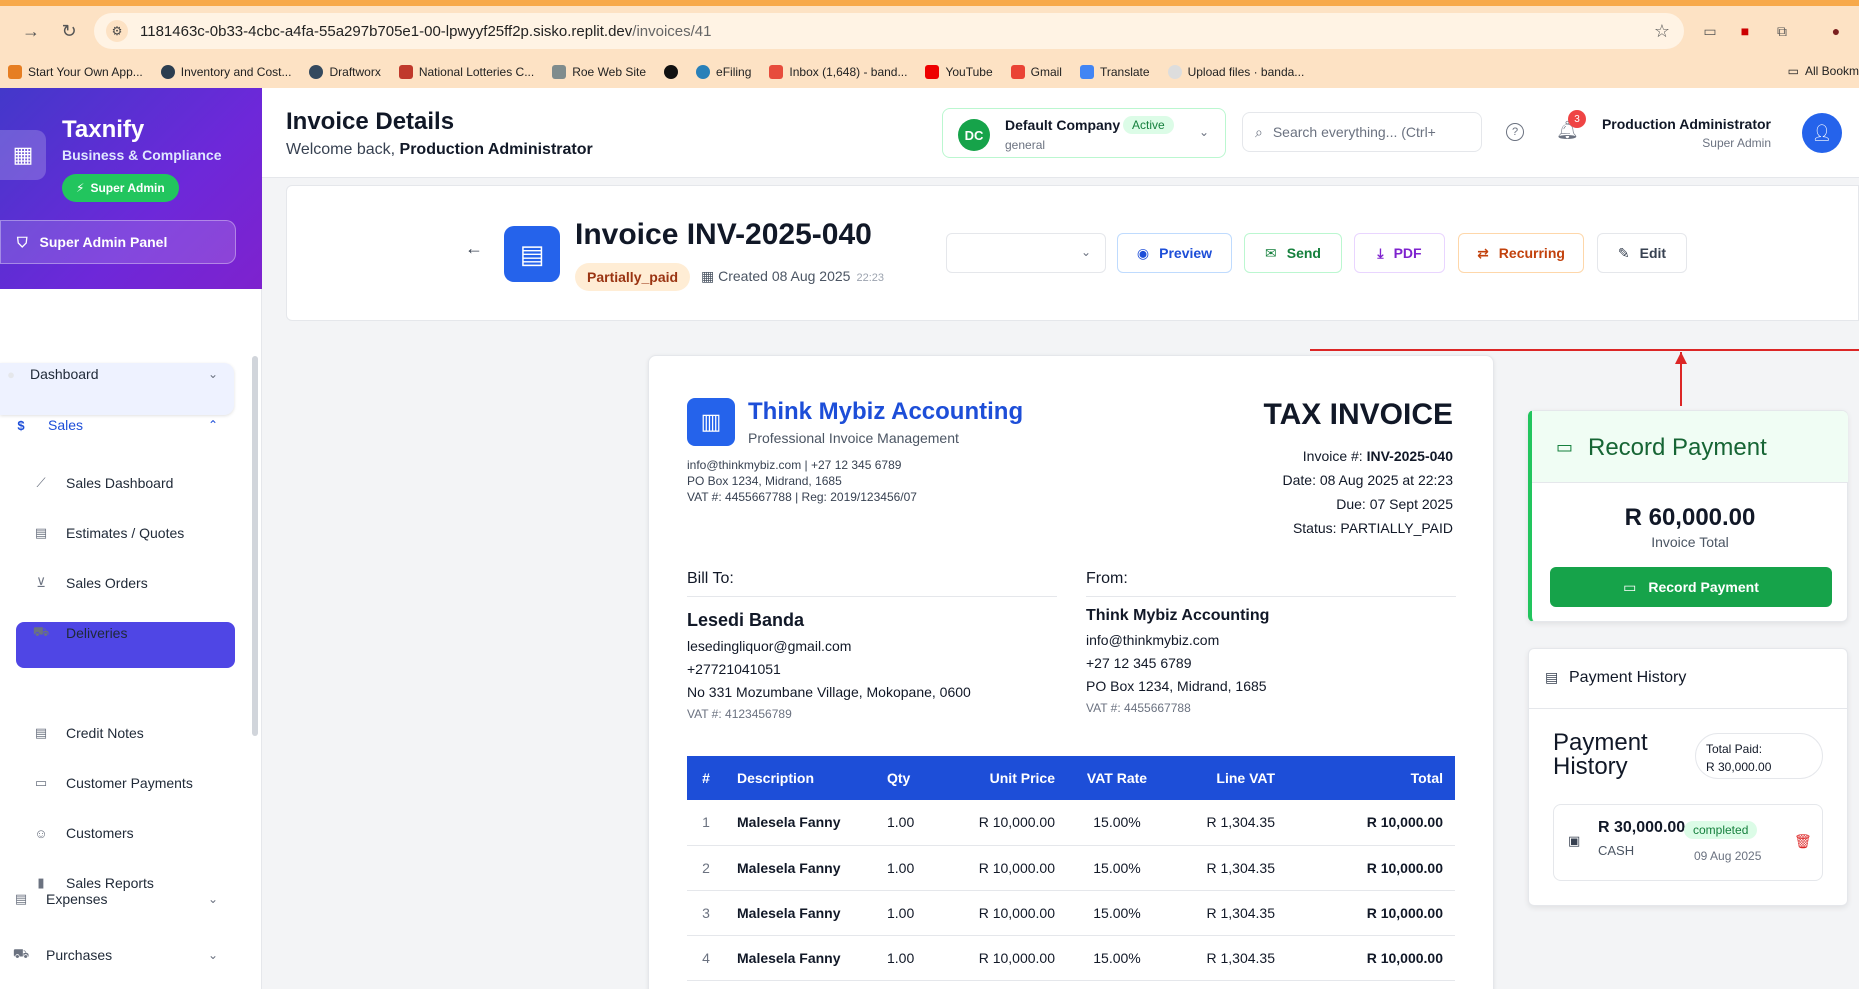 The width and height of the screenshot is (1859, 989). Describe the element at coordinates (80, 633) in the screenshot. I see `sidebar-item-deliveries: ⛟ Deliveries` at that location.